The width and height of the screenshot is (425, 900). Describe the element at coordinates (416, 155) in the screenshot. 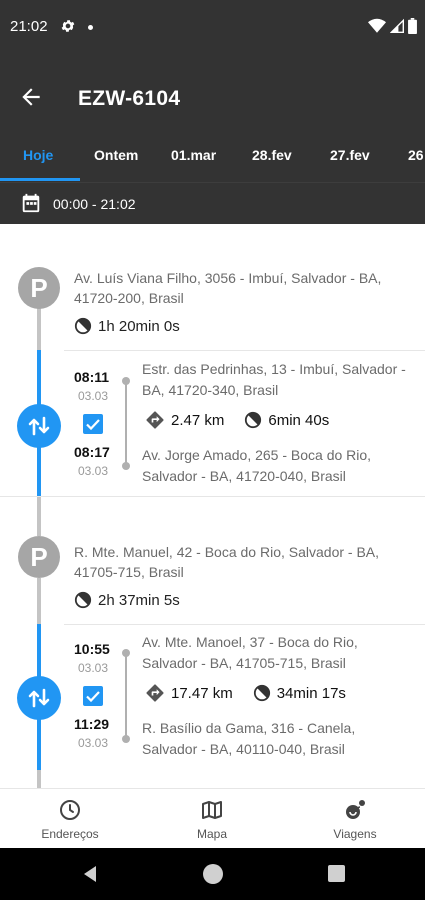

I see `tab-26: 26` at that location.